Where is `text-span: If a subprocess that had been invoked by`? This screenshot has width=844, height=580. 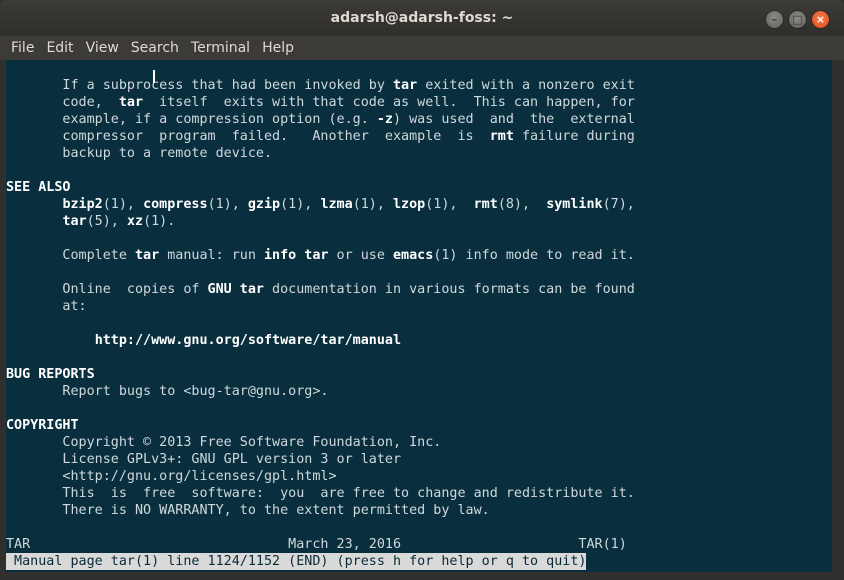 text-span: If a subprocess that had been invoked by is located at coordinates (199, 85).